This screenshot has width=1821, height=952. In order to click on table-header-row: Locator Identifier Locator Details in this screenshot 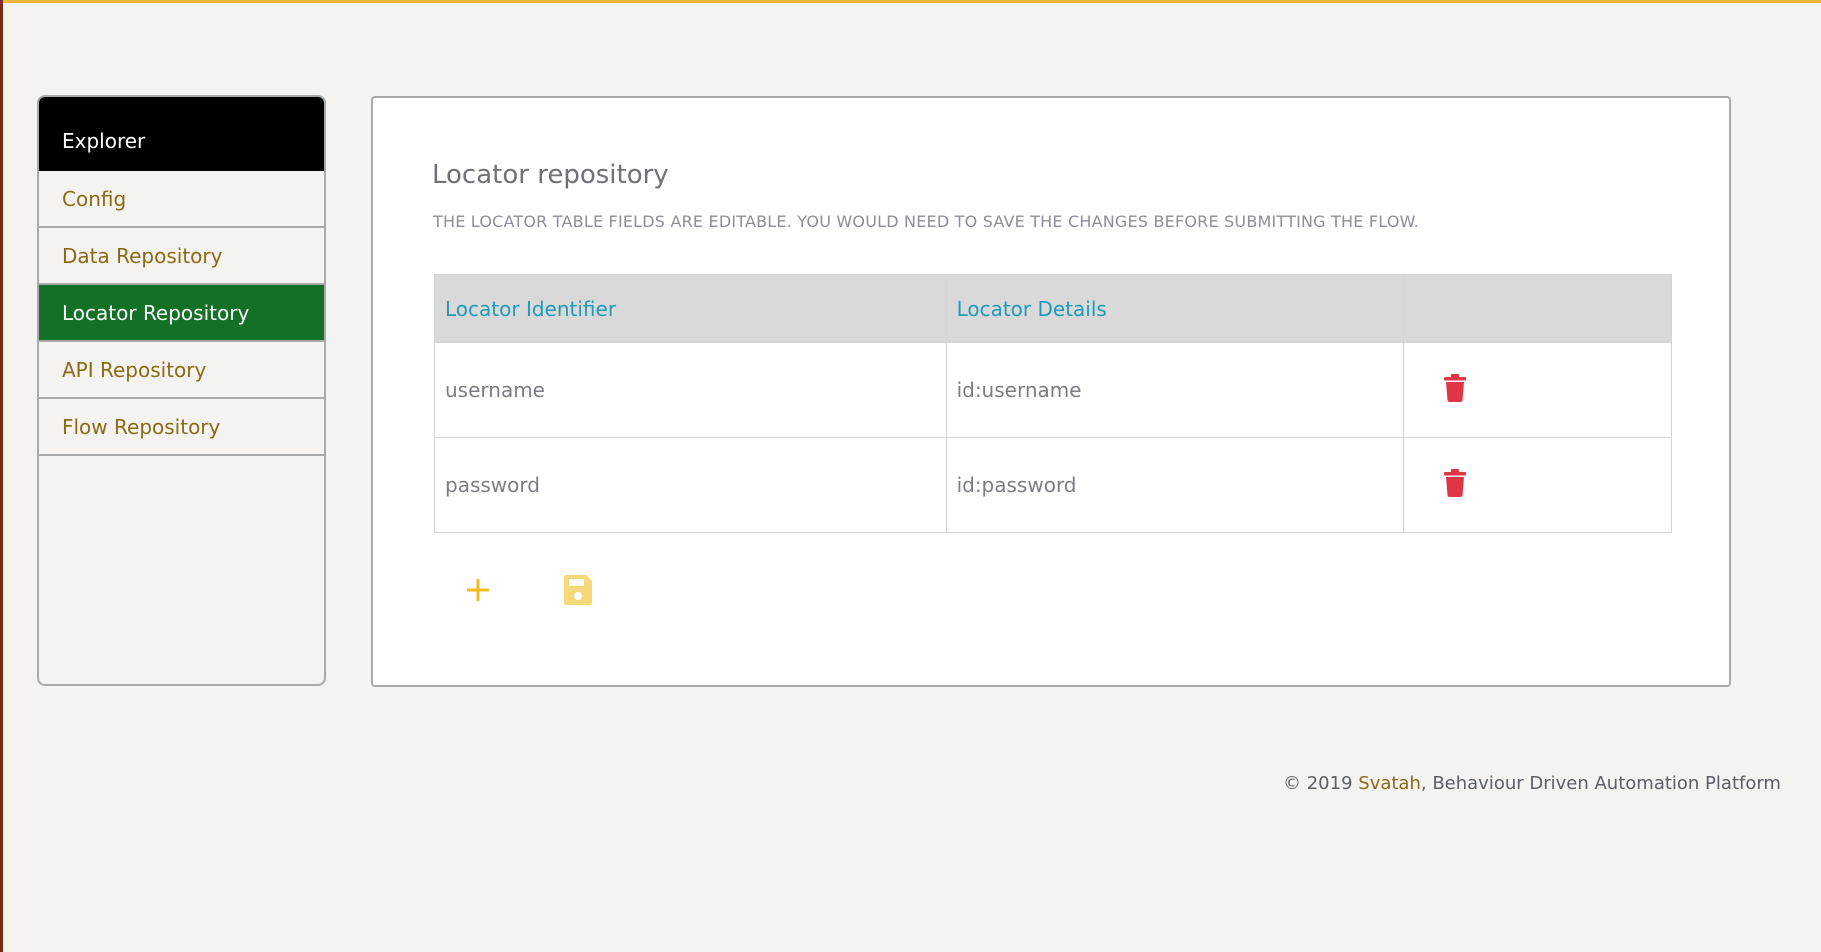, I will do `click(1053, 308)`.